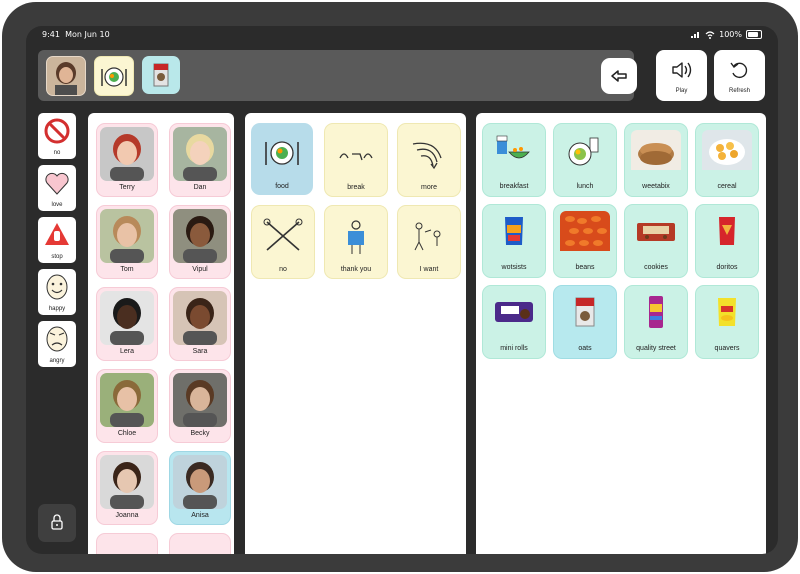 Image resolution: width=800 pixels, height=574 pixels. I want to click on person-tile-becky: Becky, so click(200, 406).